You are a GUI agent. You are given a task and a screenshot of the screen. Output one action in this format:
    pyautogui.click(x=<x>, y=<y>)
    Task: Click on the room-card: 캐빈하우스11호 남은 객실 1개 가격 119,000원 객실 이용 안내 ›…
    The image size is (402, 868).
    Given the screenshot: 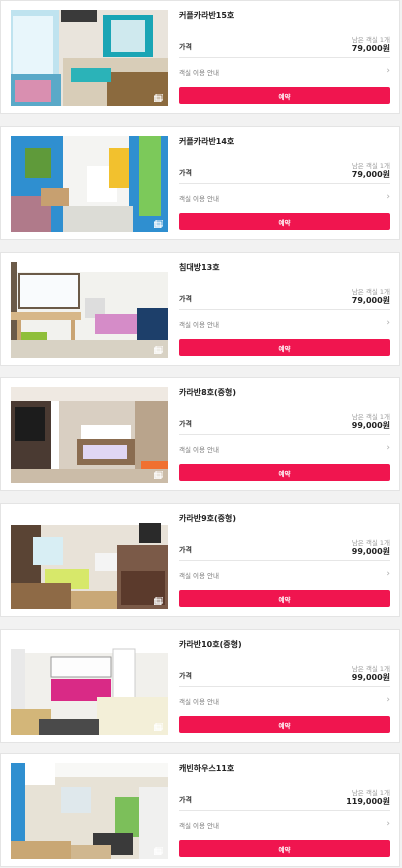 What is the action you would take?
    pyautogui.click(x=200, y=810)
    